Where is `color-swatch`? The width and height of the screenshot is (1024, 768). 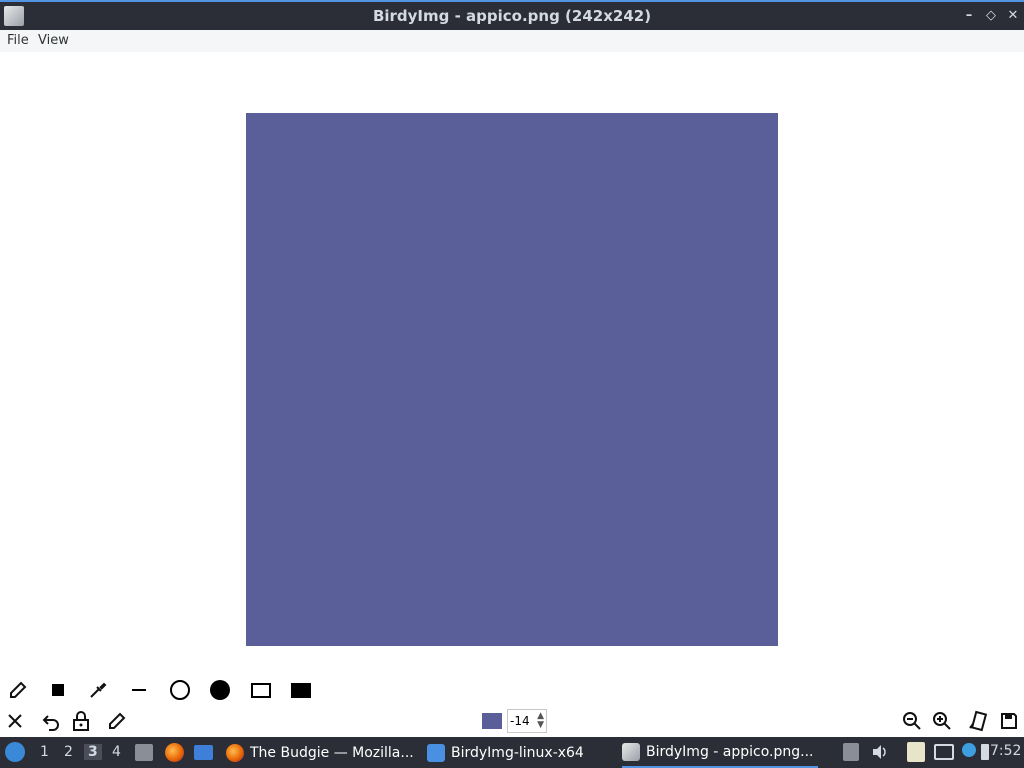 color-swatch is located at coordinates (492, 721).